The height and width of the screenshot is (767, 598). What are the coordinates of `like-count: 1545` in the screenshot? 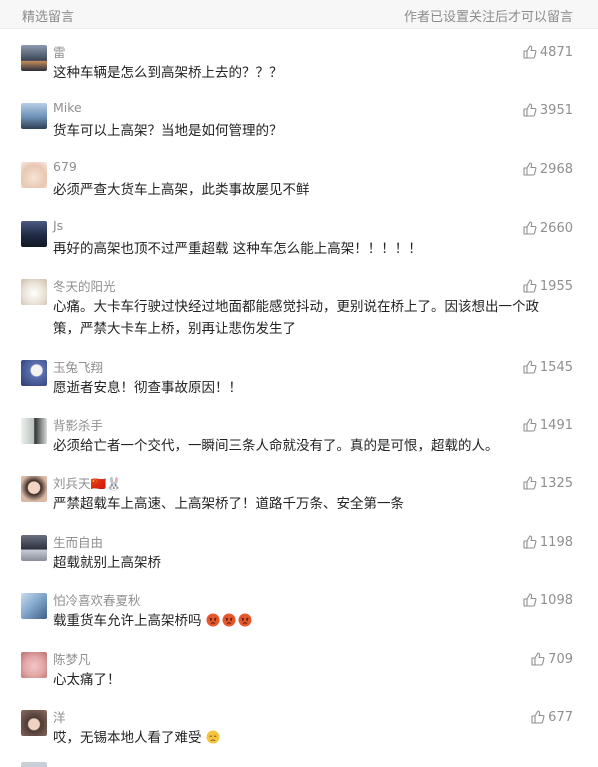 It's located at (556, 367).